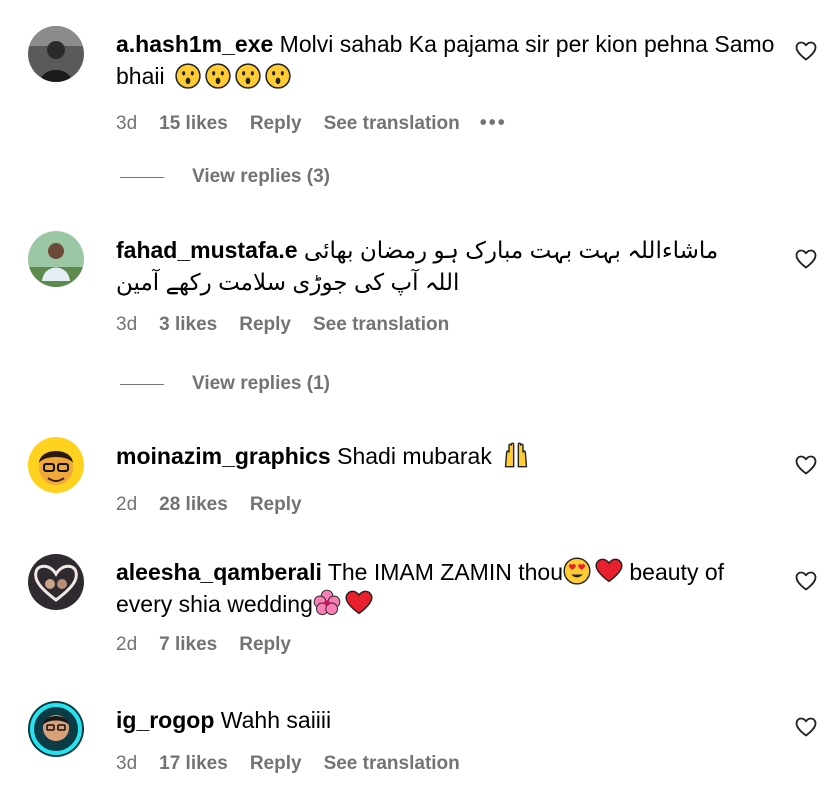 The image size is (837, 810). I want to click on username: aleesha_qamberali, so click(219, 572).